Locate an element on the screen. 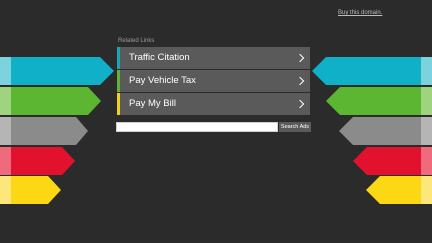  left-edge-yellow is located at coordinates (5, 190).